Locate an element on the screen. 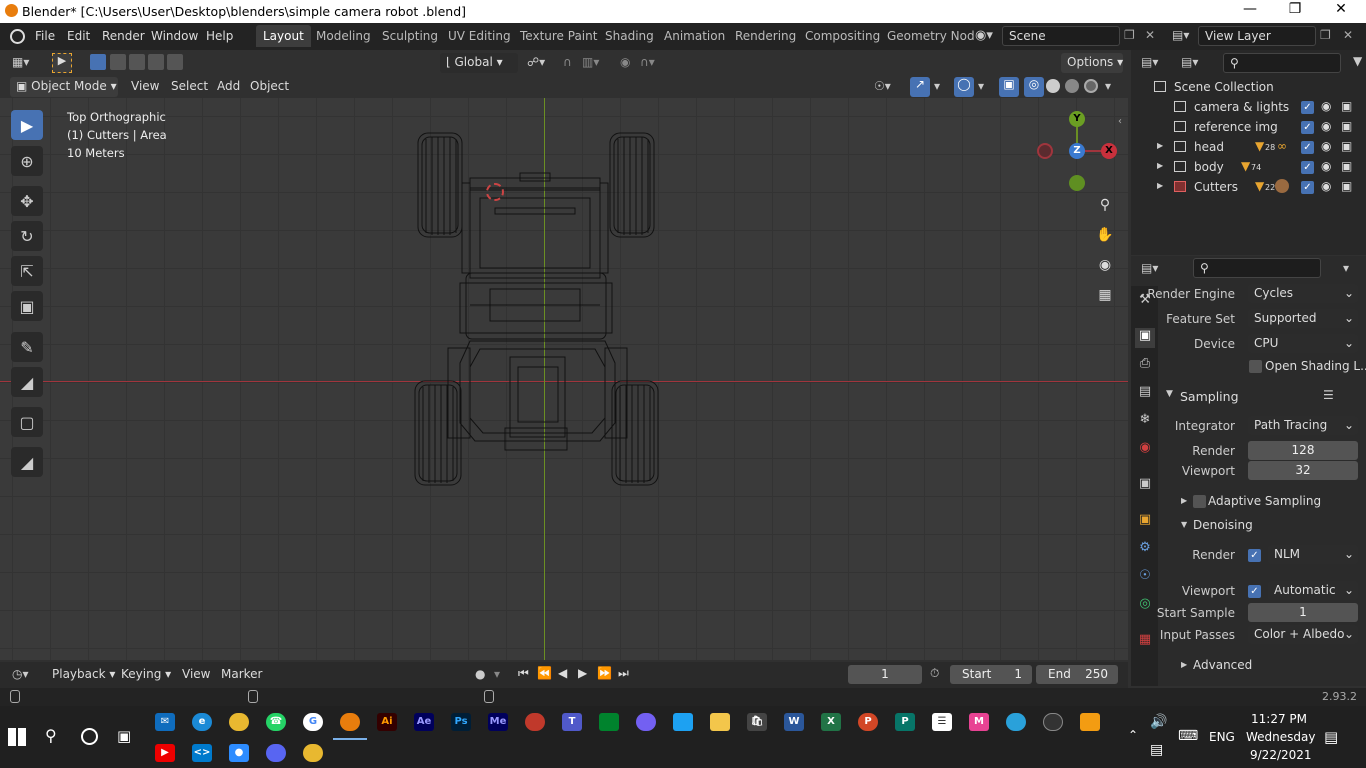  orientation-dropdown: ⌊ Global ▾ is located at coordinates (479, 63).